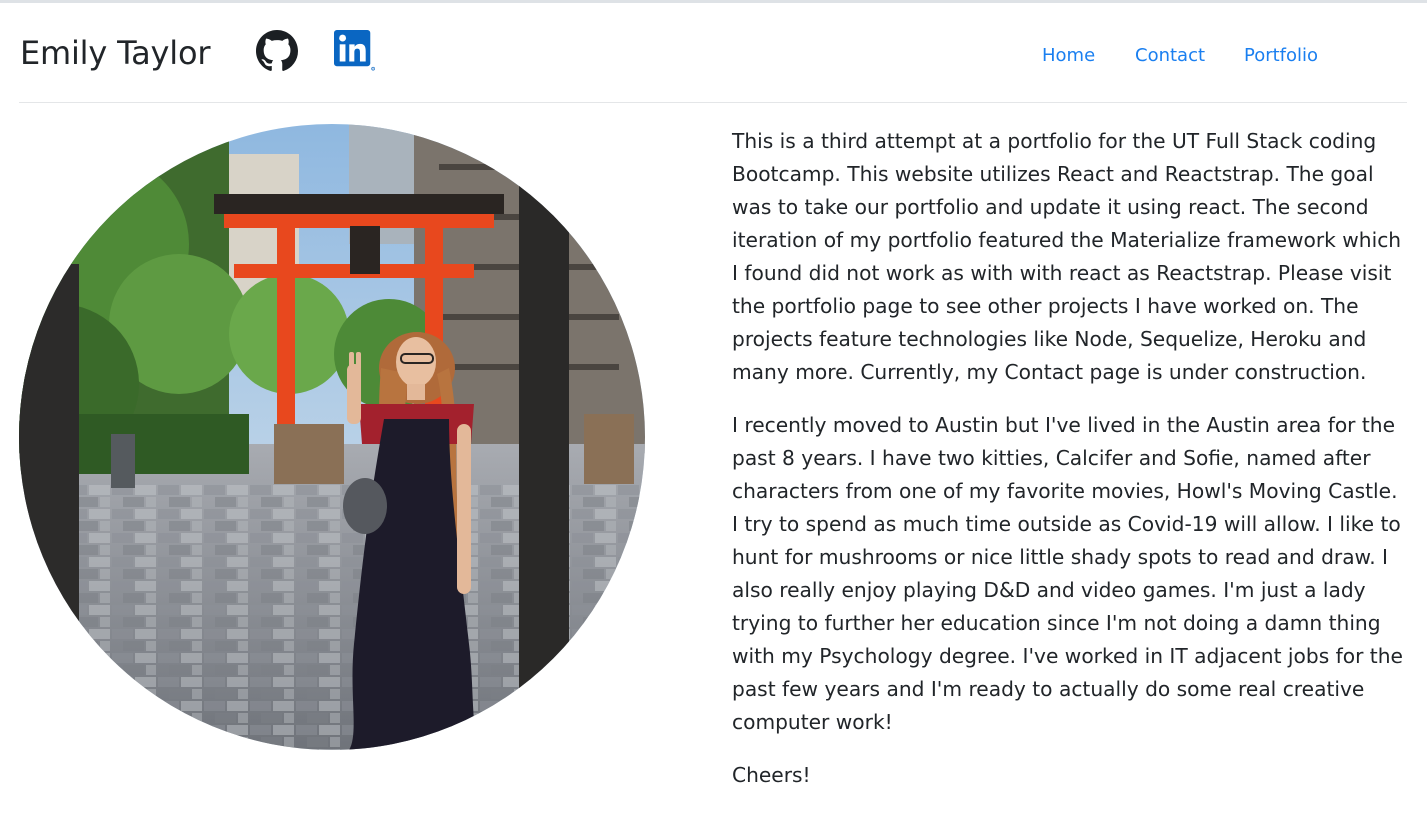  I want to click on github-icon, so click(277, 51).